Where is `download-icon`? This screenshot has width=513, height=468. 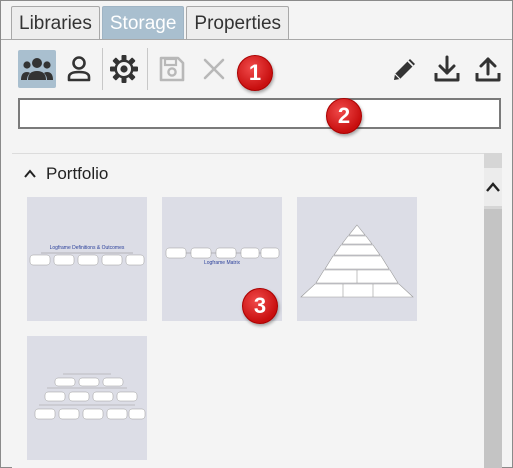 download-icon is located at coordinates (447, 68).